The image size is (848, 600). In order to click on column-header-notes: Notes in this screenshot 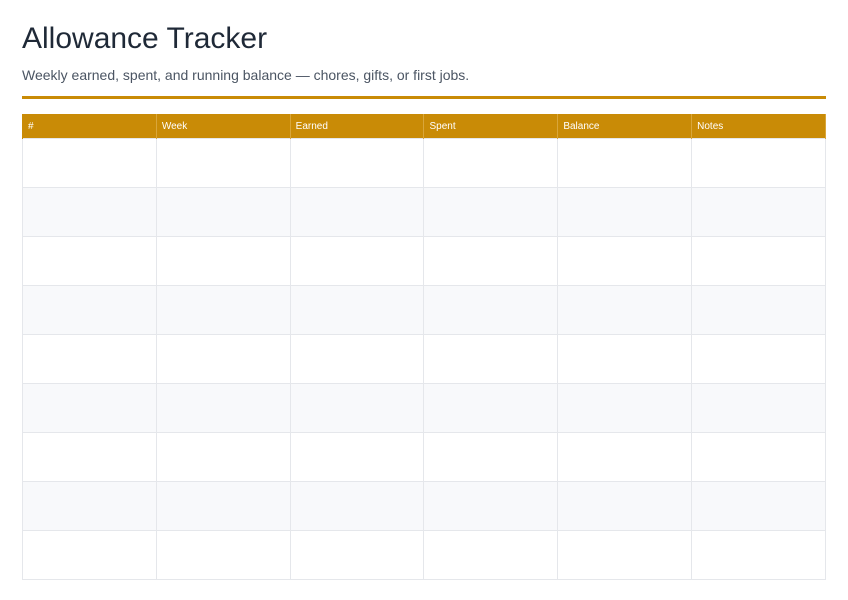, I will do `click(758, 126)`.